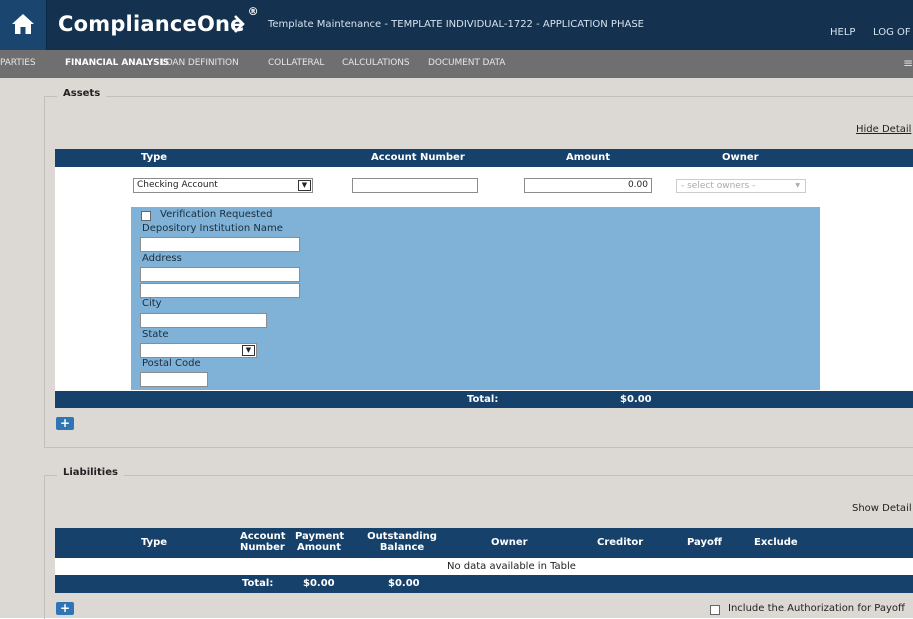 Image resolution: width=913 pixels, height=619 pixels. Describe the element at coordinates (162, 258) in the screenshot. I see `address-label: Address` at that location.